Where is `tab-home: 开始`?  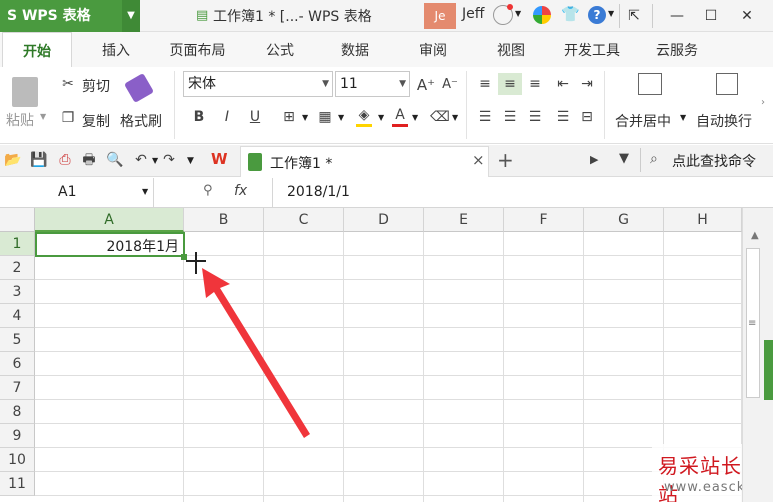
tab-home: 开始 is located at coordinates (37, 49).